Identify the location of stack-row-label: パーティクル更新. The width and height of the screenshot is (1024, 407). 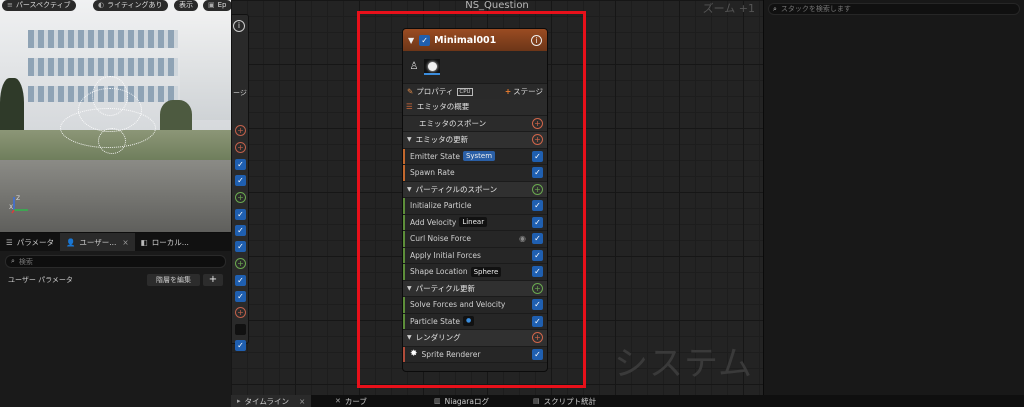
(445, 288).